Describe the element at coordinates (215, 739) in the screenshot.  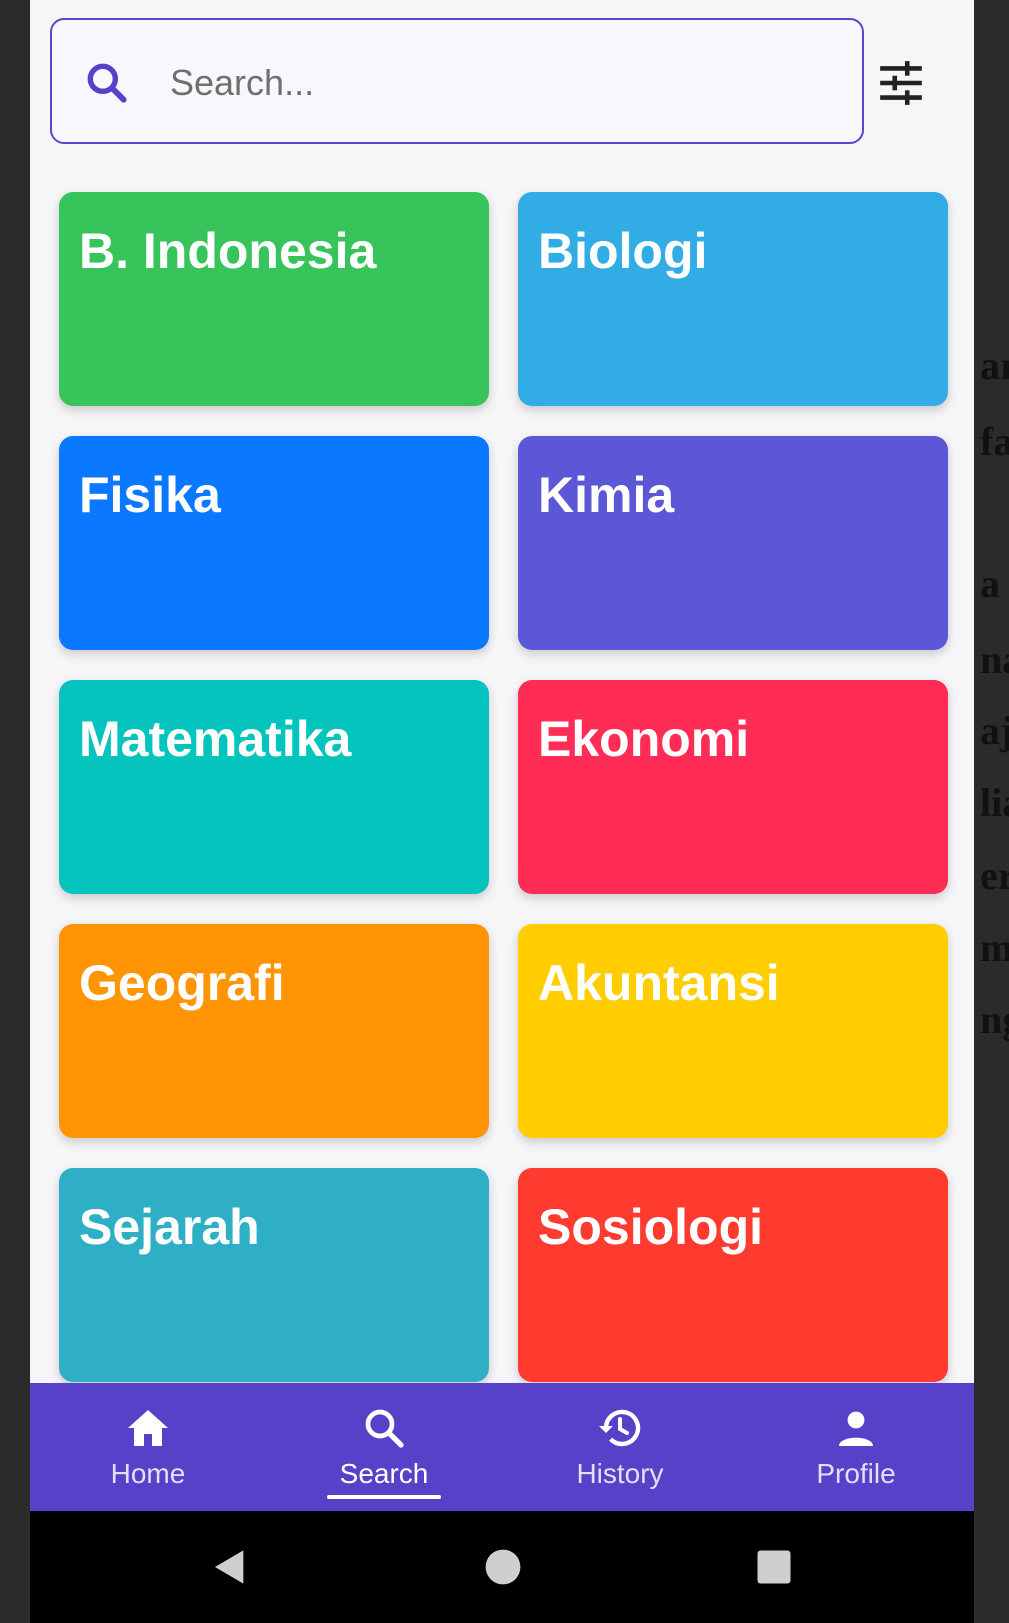
I see `subject-label: Matematika` at that location.